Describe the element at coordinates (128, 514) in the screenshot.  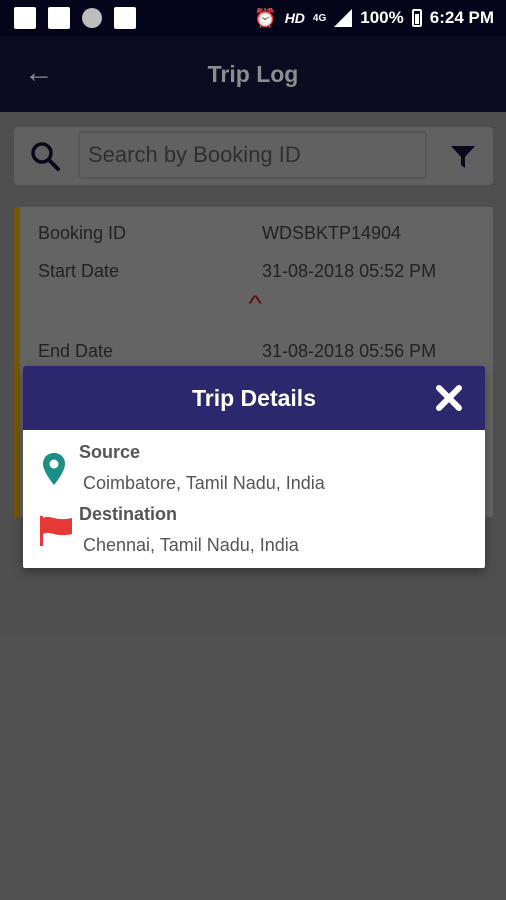
I see `destination-label: Destination` at that location.